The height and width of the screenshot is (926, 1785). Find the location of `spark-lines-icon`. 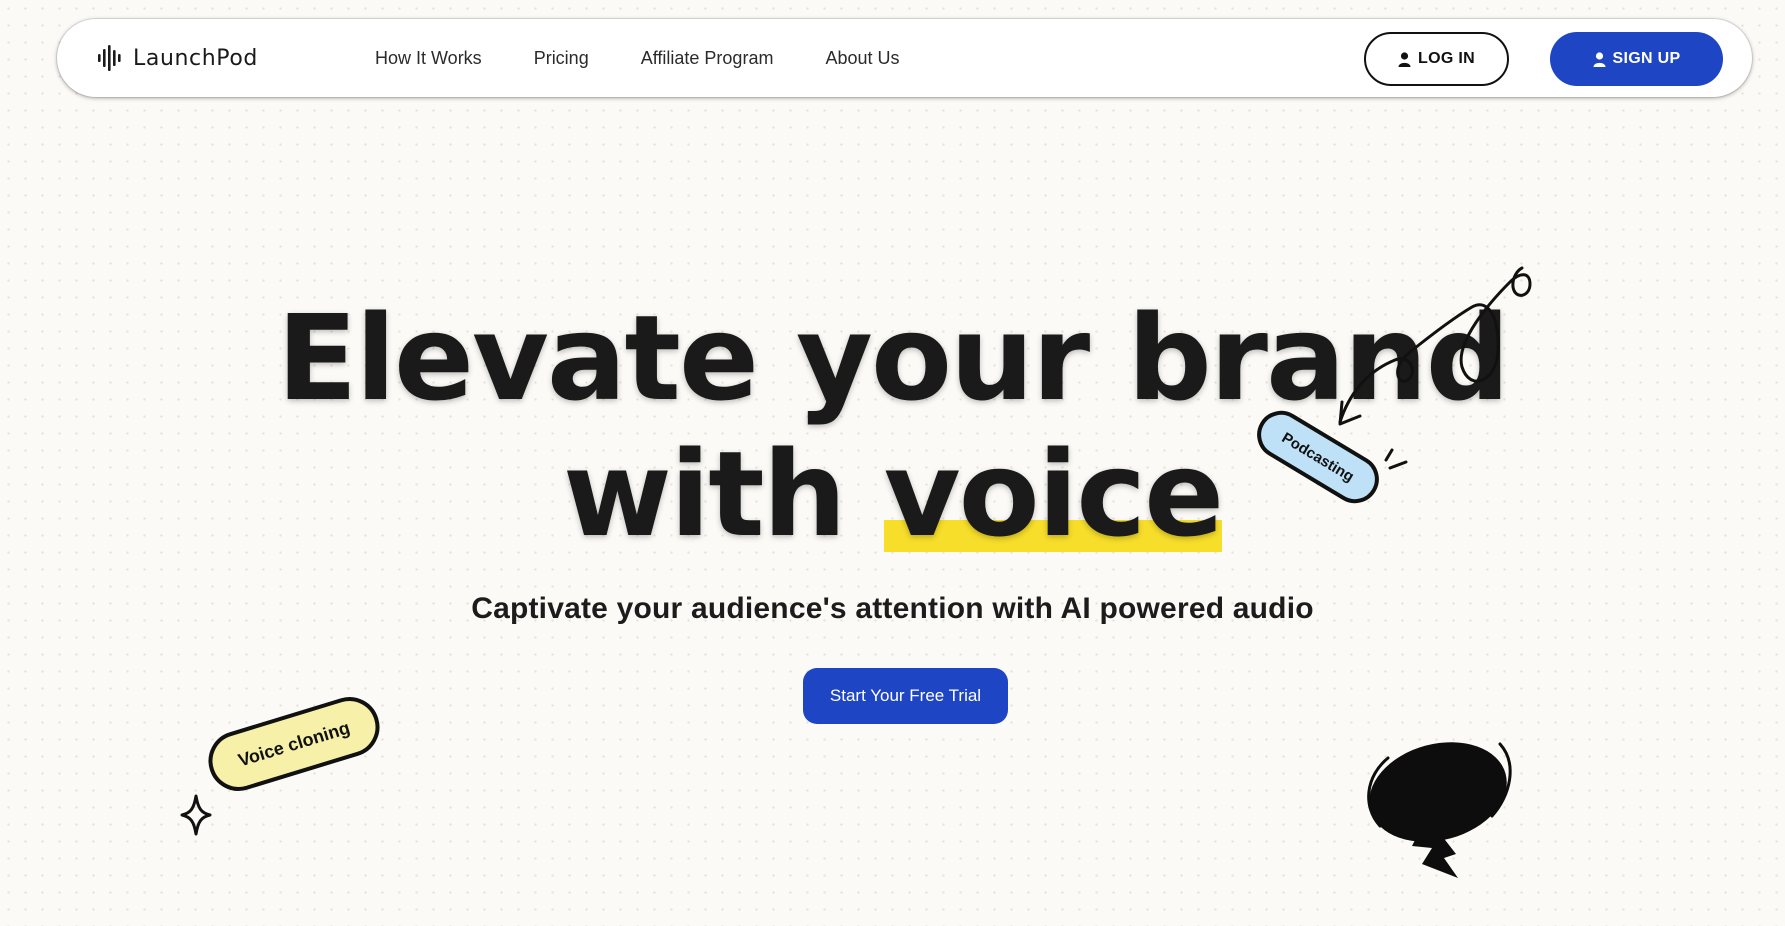

spark-lines-icon is located at coordinates (1396, 459).